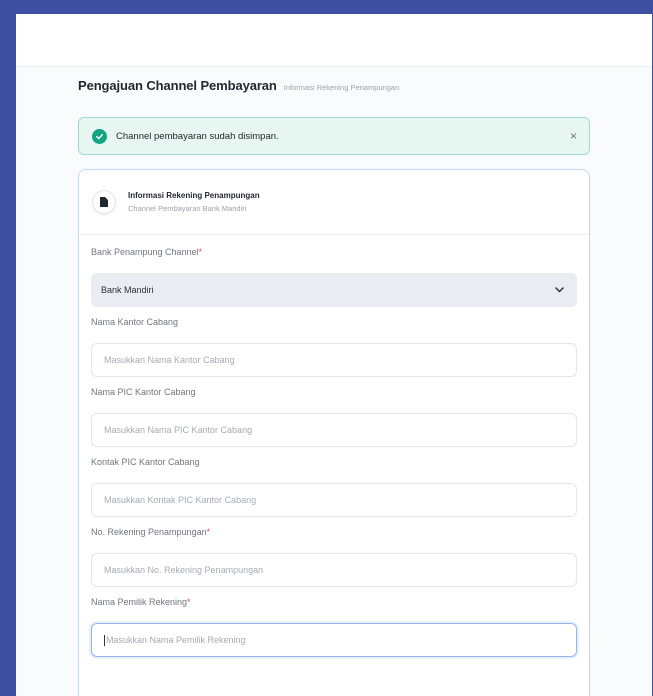  I want to click on account-number-placeholder: Masukkan No. Rekening Penampungan, so click(184, 570).